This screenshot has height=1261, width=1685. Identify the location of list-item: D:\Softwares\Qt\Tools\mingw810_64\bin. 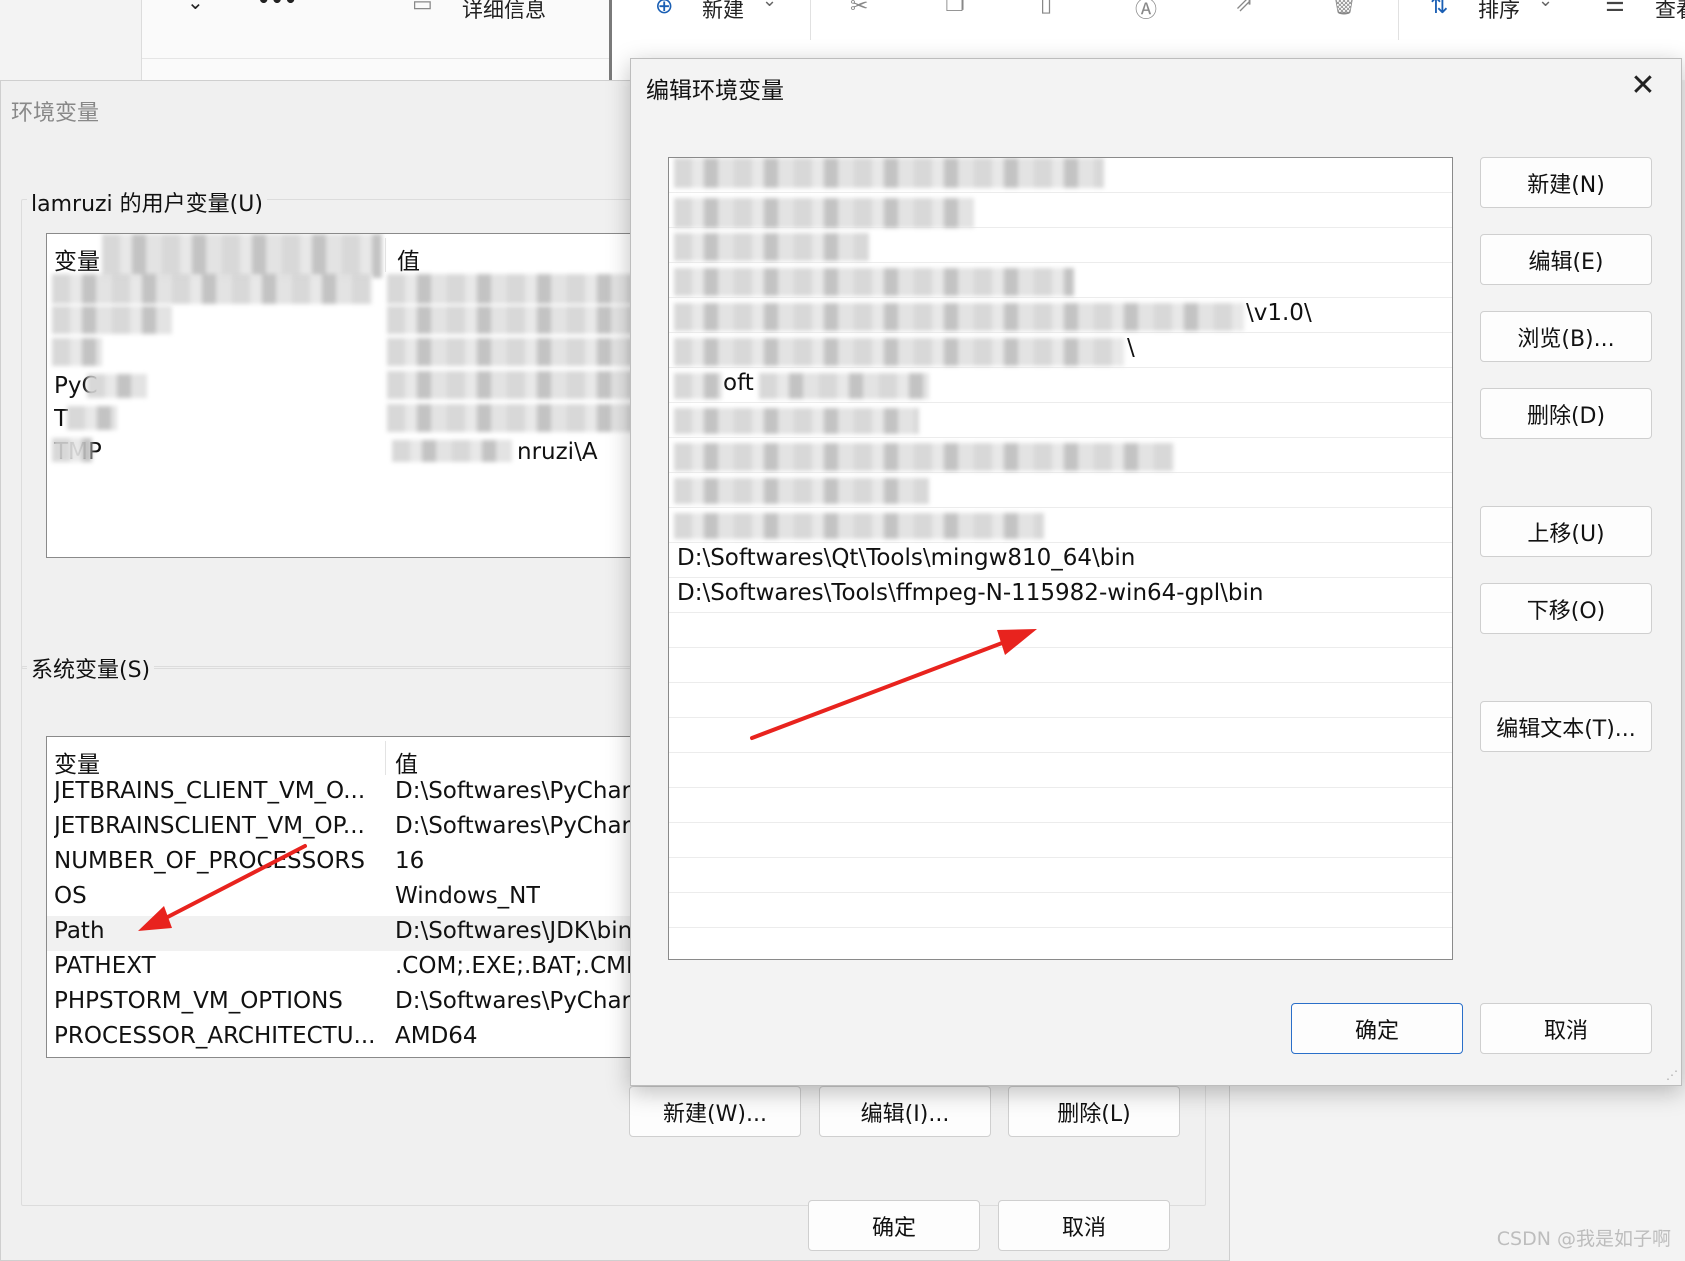
(1060, 560).